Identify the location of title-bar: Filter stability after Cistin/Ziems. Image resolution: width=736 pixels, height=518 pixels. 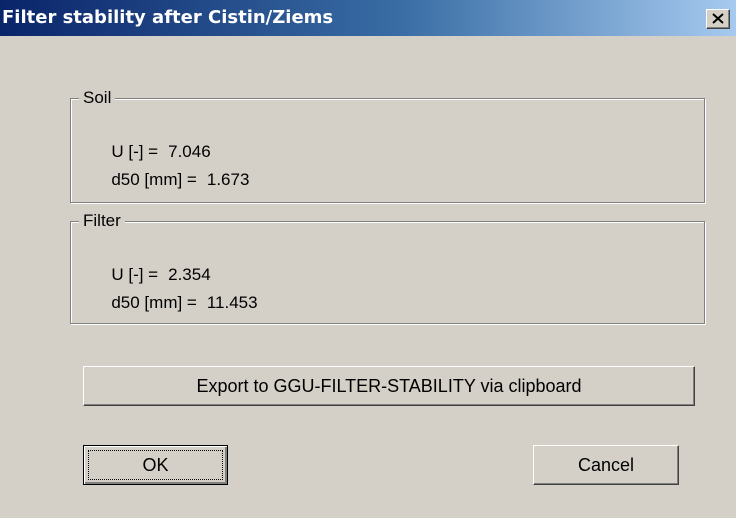
(368, 18).